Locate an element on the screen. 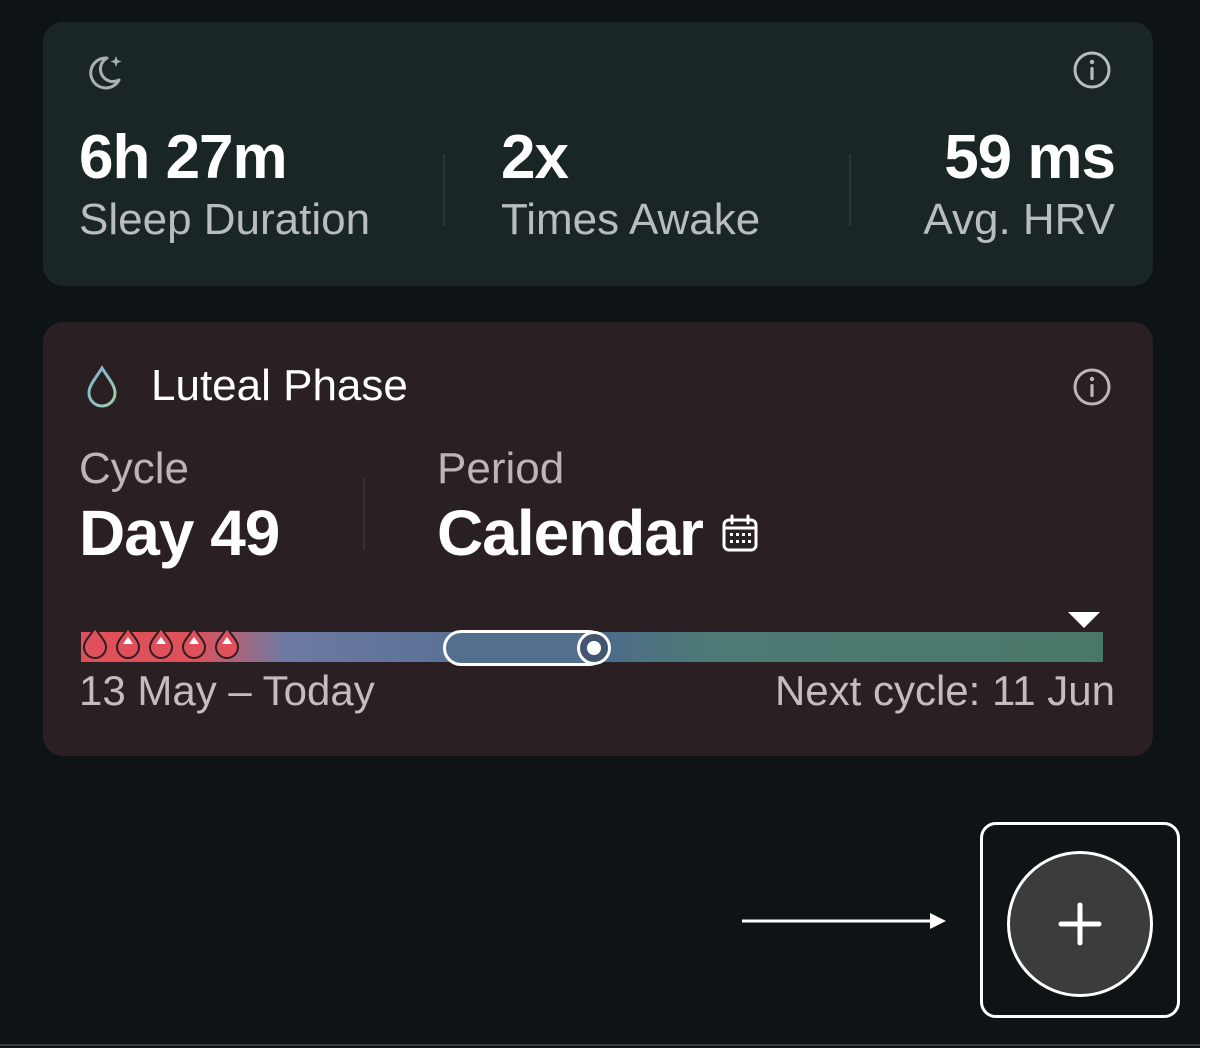  avg-hrv-stat: 59 ms Avg. HRV is located at coordinates (1019, 184).